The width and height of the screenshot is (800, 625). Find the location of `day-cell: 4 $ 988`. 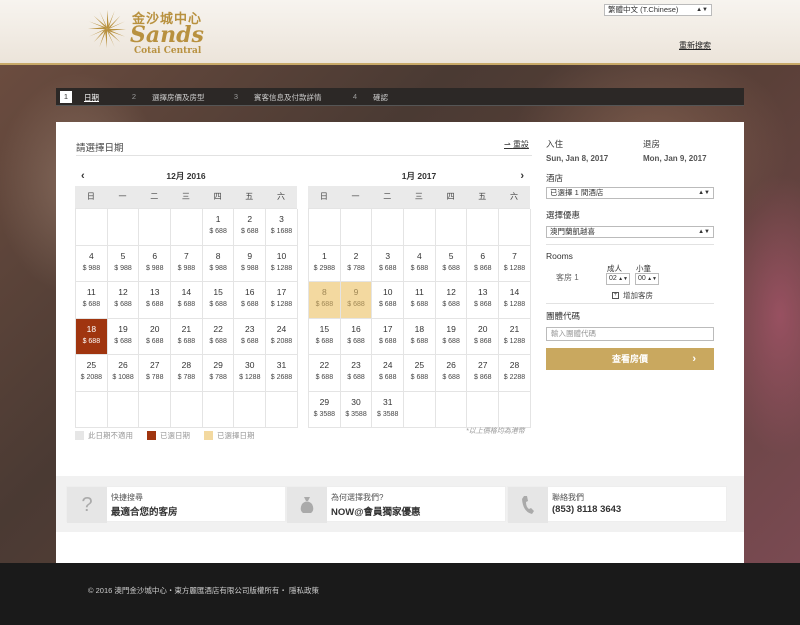

day-cell: 4 $ 988 is located at coordinates (92, 263).